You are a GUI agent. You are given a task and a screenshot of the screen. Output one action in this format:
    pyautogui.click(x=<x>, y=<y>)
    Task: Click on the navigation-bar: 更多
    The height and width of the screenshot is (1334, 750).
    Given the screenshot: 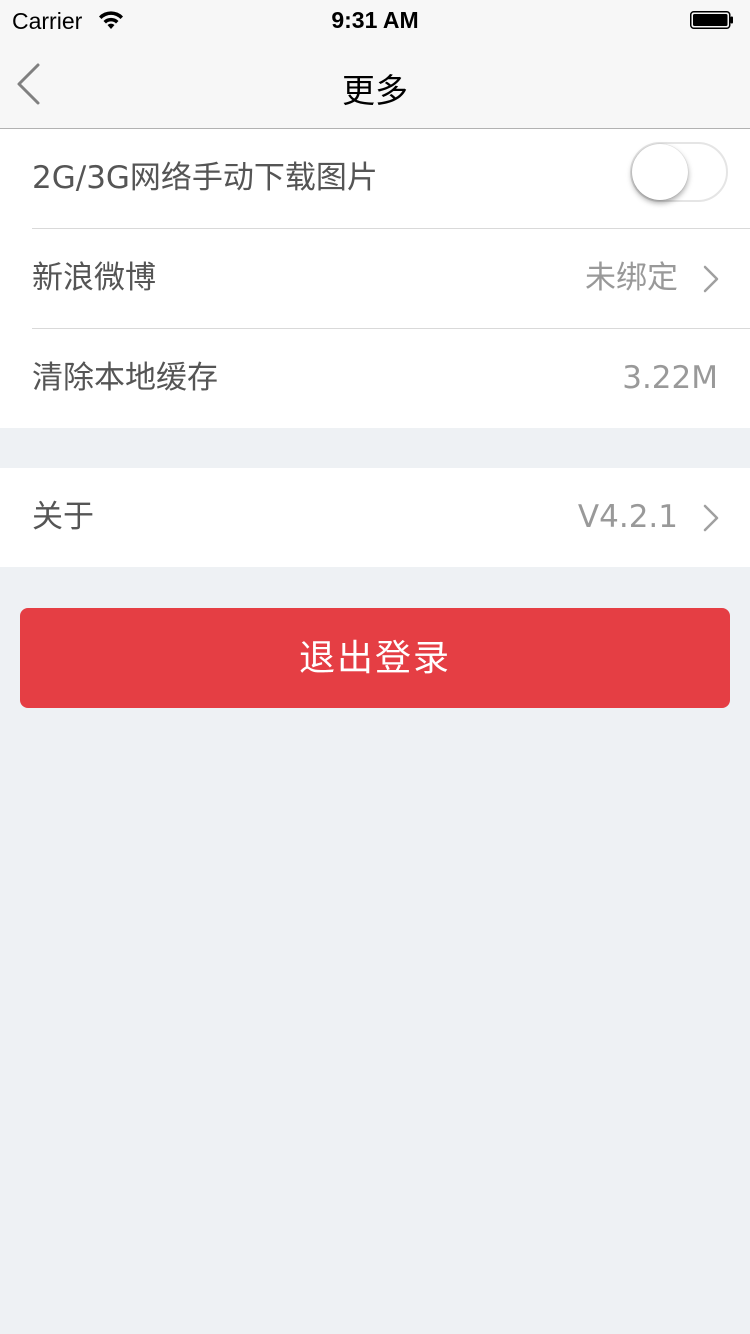 What is the action you would take?
    pyautogui.click(x=375, y=84)
    